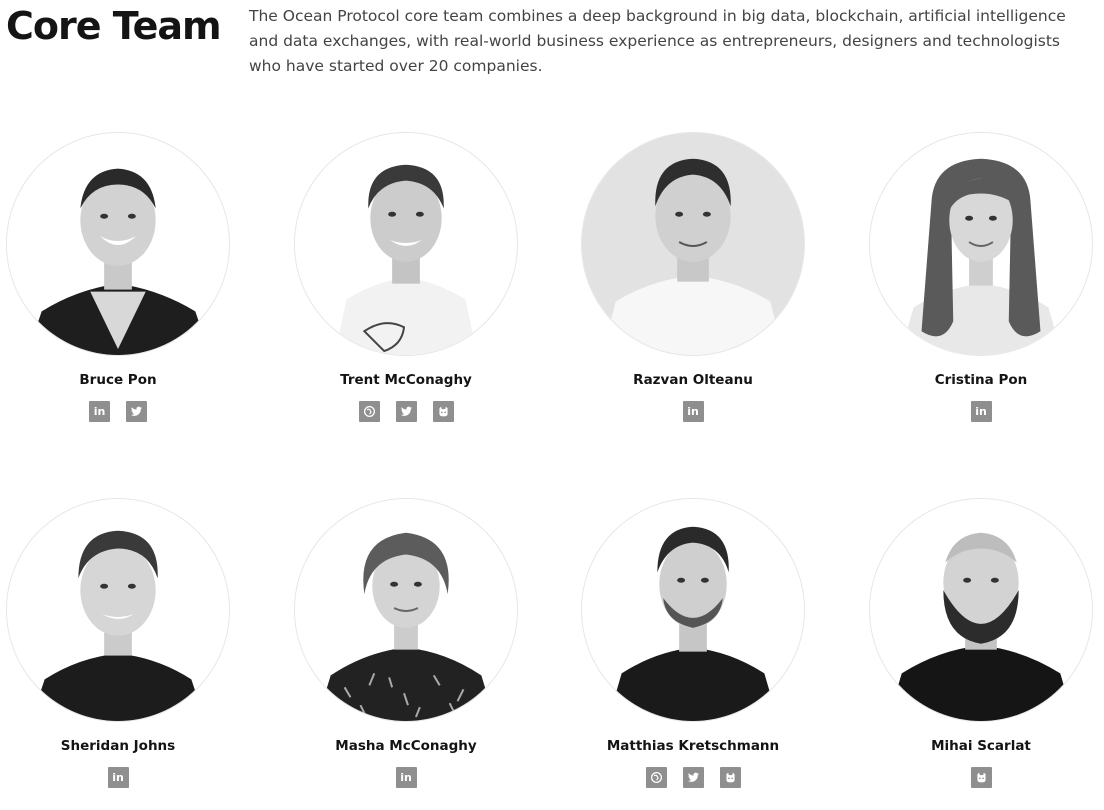  Describe the element at coordinates (114, 26) in the screenshot. I see `section-title: Core Team` at that location.